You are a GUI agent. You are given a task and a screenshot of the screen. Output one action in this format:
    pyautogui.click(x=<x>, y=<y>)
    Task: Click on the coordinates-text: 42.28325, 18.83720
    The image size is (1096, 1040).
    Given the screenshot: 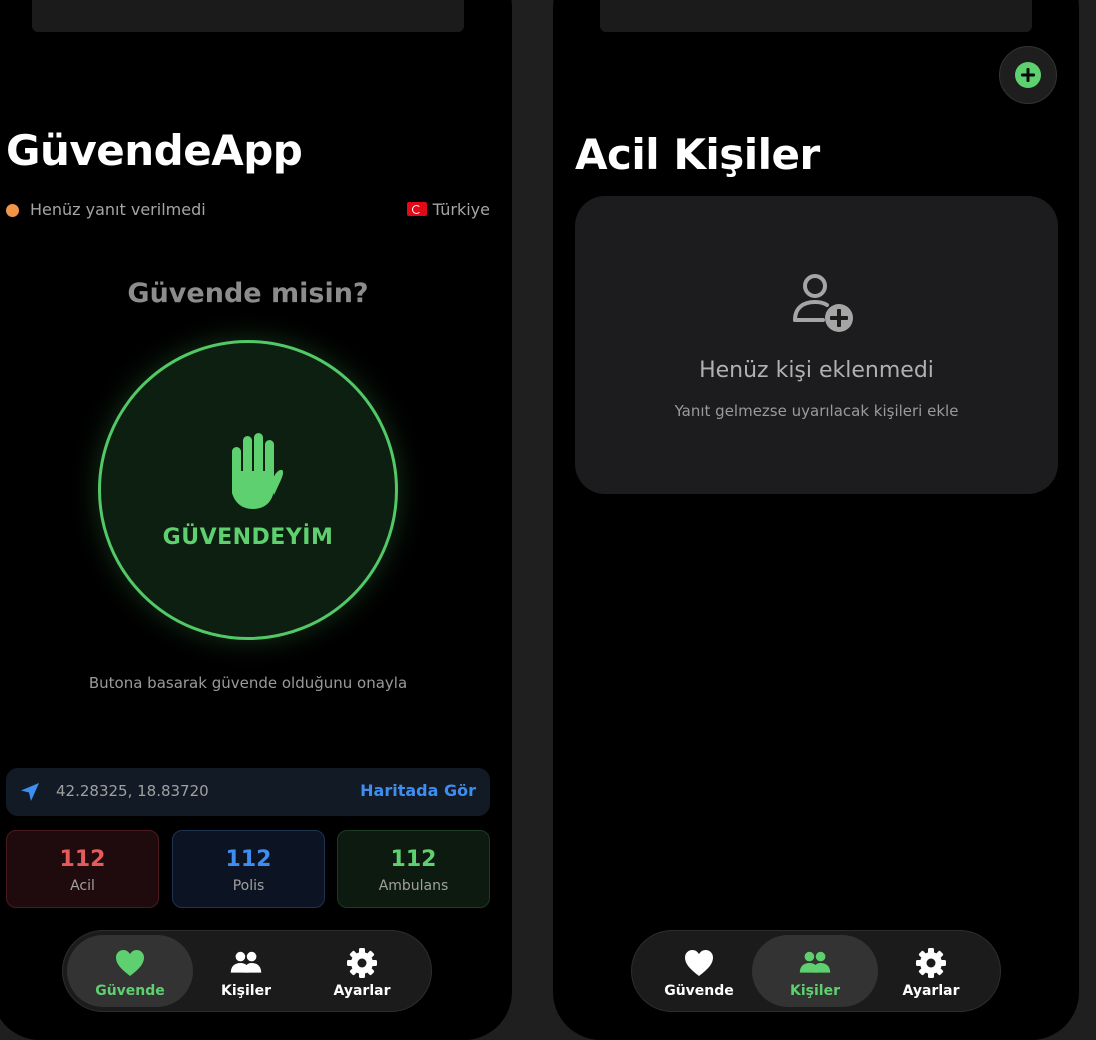 What is the action you would take?
    pyautogui.click(x=132, y=791)
    